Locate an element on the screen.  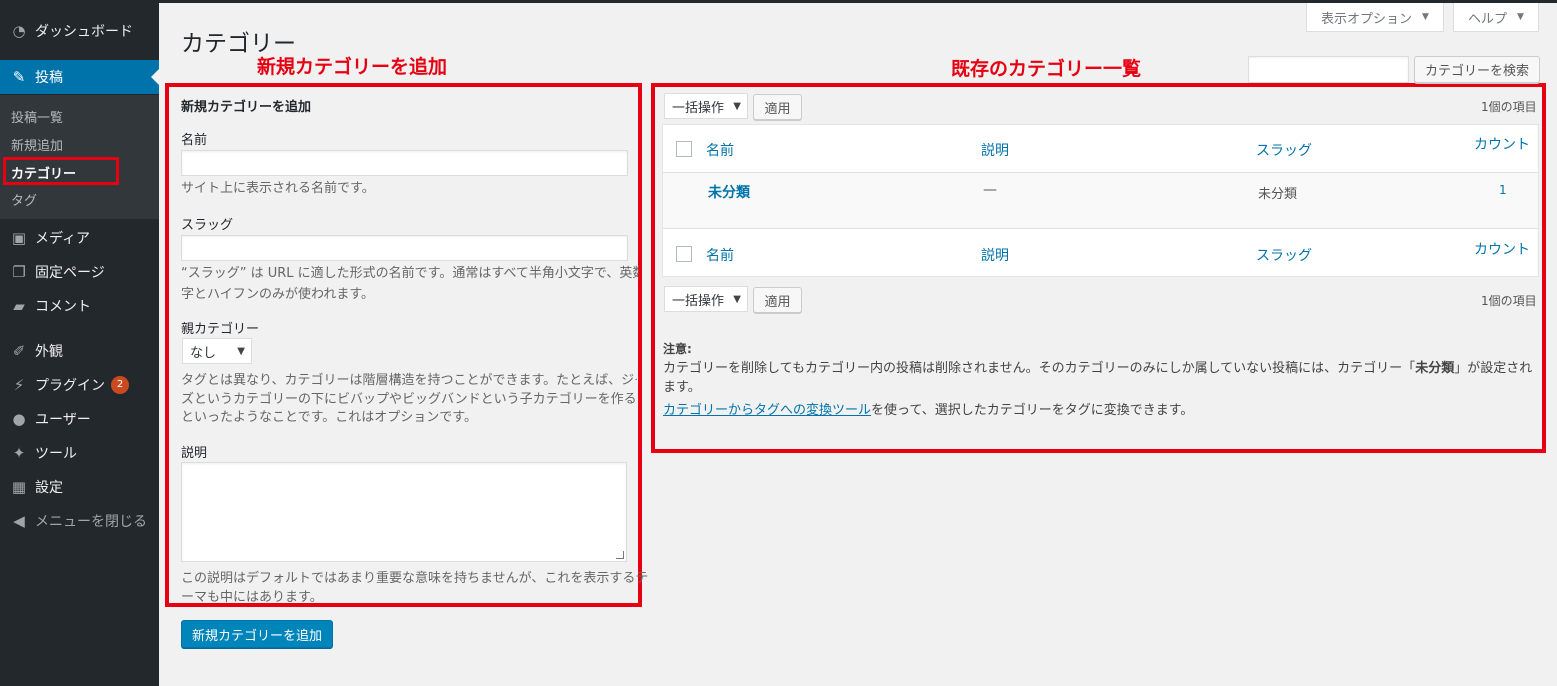
resize-handle-icon is located at coordinates (620, 555).